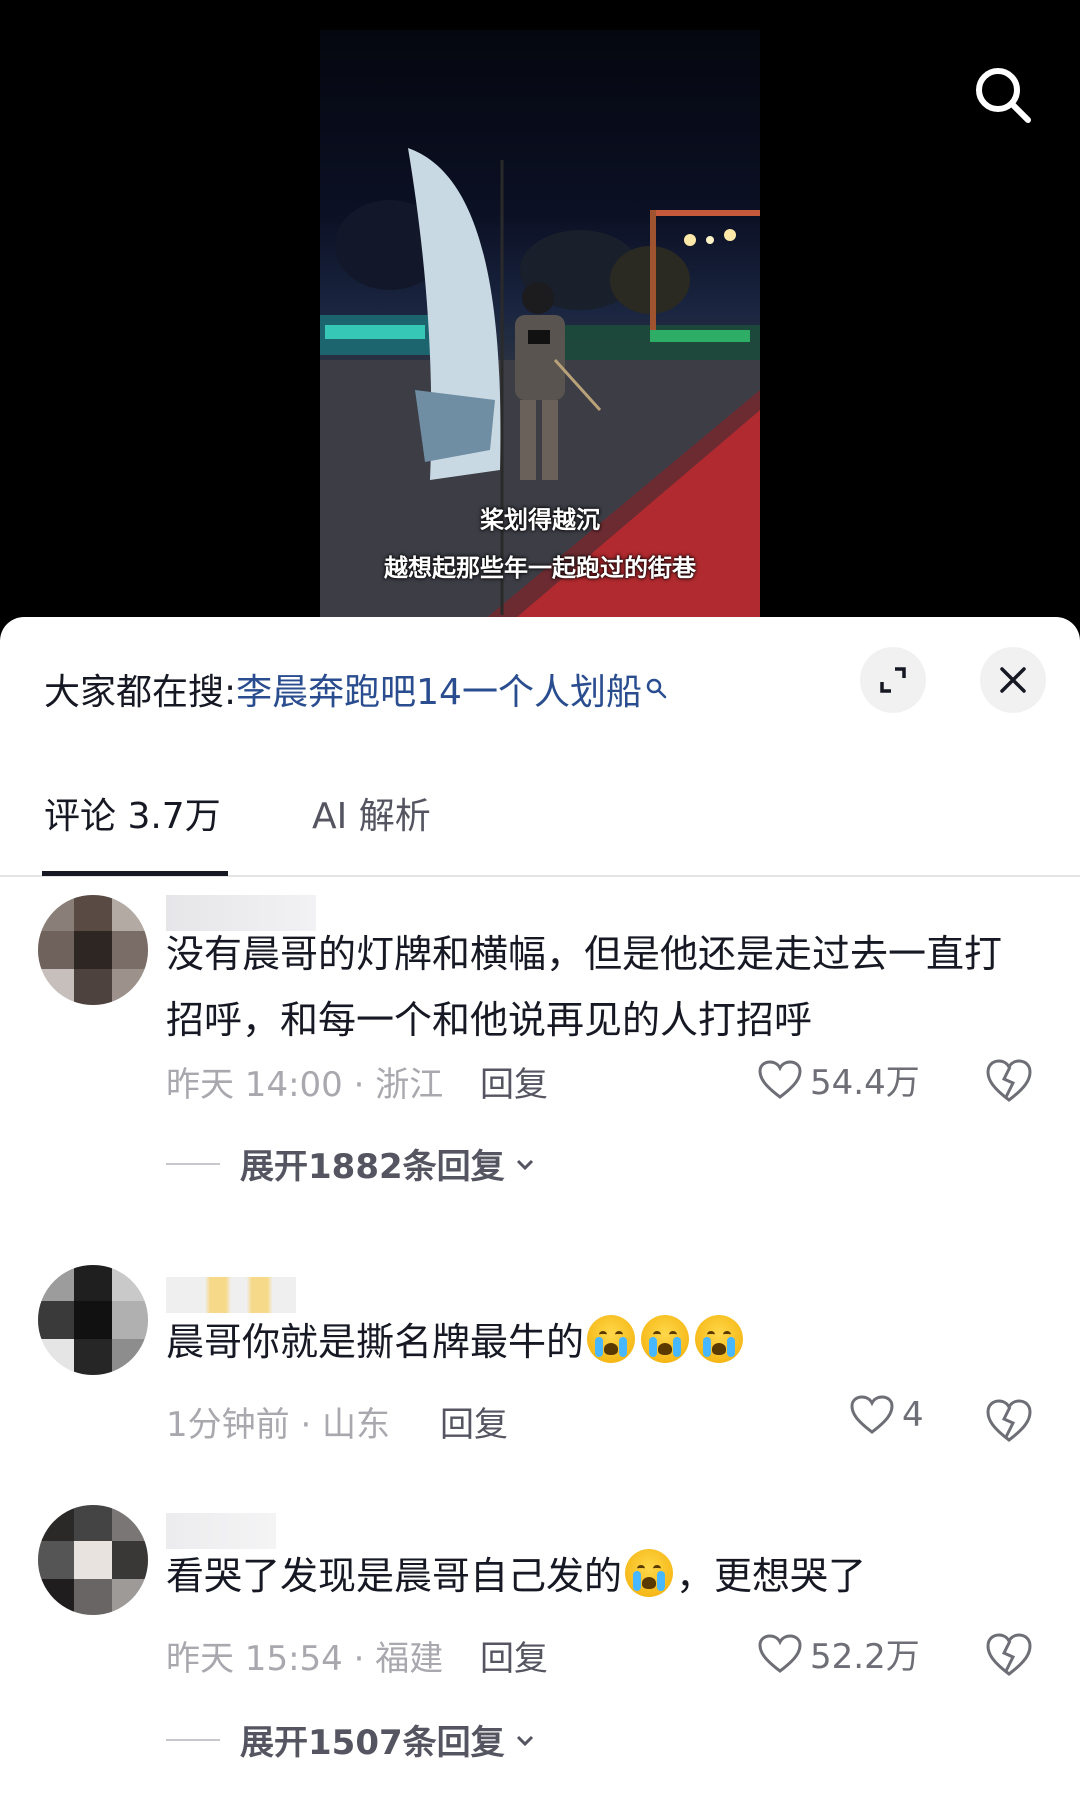  Describe the element at coordinates (540, 1385) in the screenshot. I see `comment-item: 晨哥你就是撕名牌最牛的 1分钟前 · 山东 回复 4` at that location.